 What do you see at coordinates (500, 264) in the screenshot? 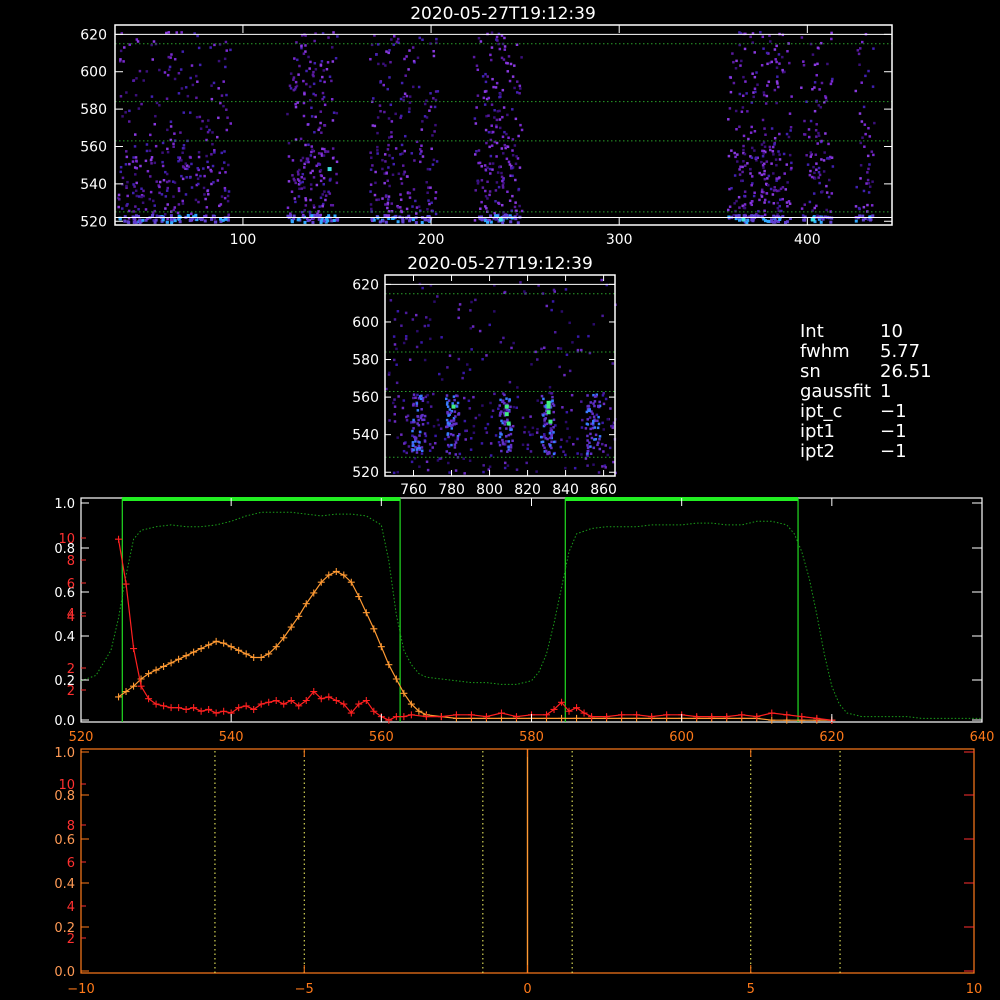
I see `middle-image-title: 2020-05-27T19:12:39` at bounding box center [500, 264].